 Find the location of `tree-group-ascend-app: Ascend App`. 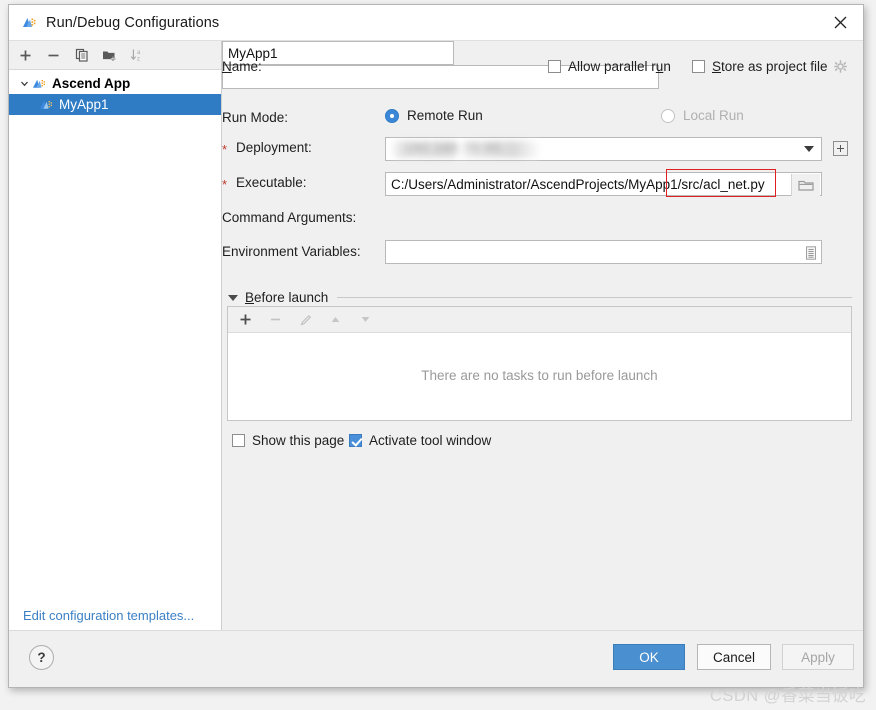

tree-group-ascend-app: Ascend App is located at coordinates (115, 83).